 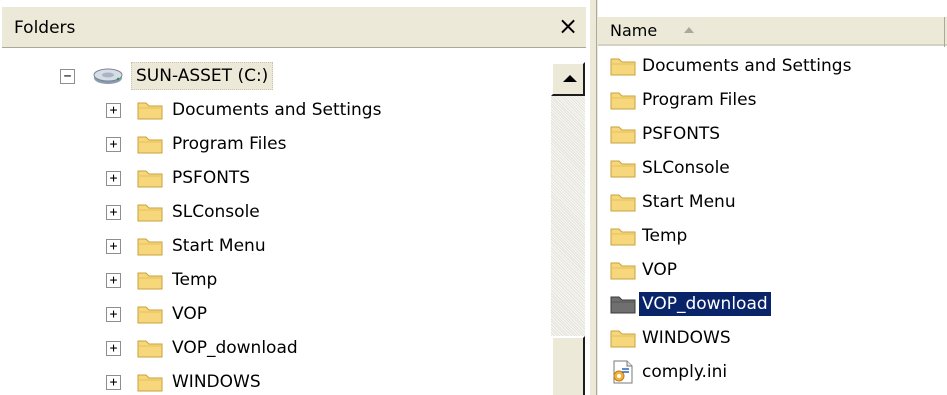 I want to click on file-item-label: Start Menu, so click(x=689, y=202).